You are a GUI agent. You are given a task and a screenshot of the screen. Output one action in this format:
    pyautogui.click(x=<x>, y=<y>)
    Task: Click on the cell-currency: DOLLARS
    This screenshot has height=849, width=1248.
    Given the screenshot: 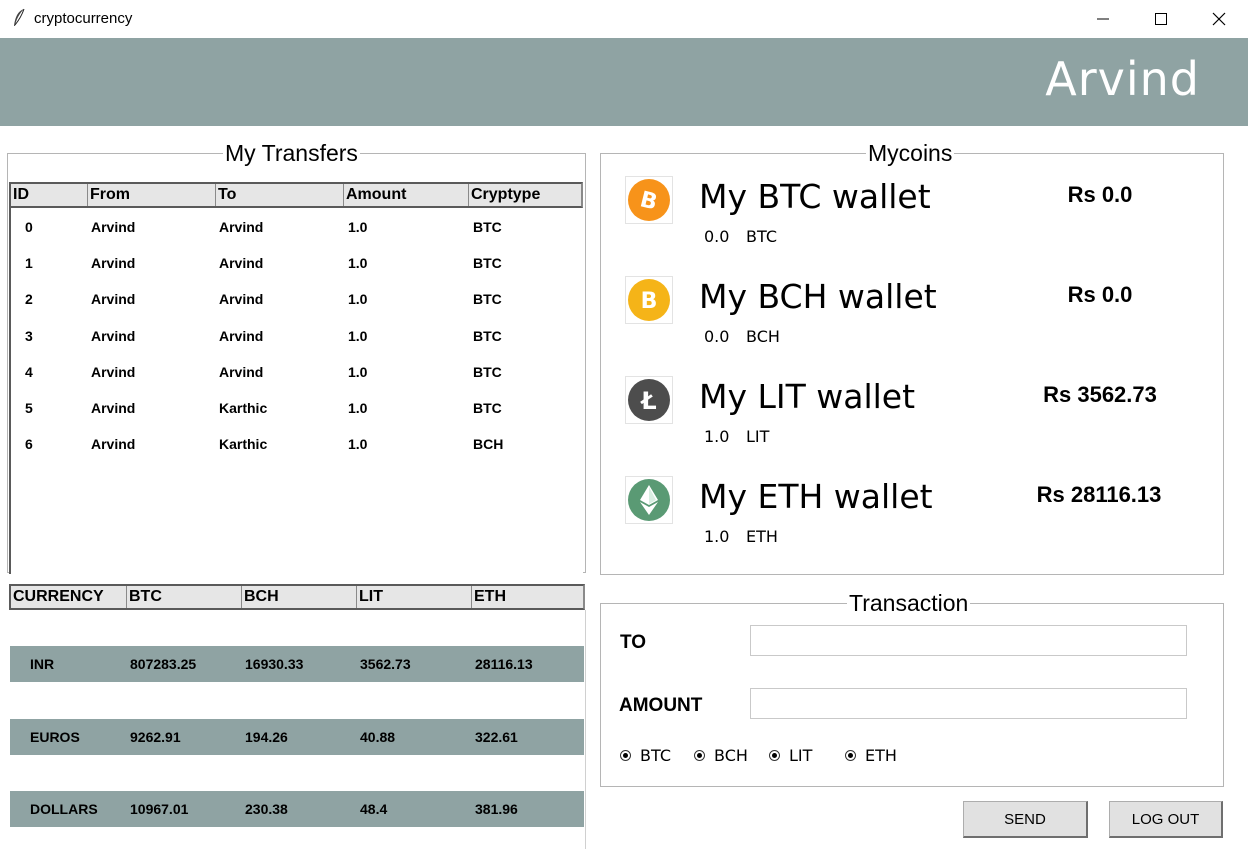 What is the action you would take?
    pyautogui.click(x=64, y=809)
    